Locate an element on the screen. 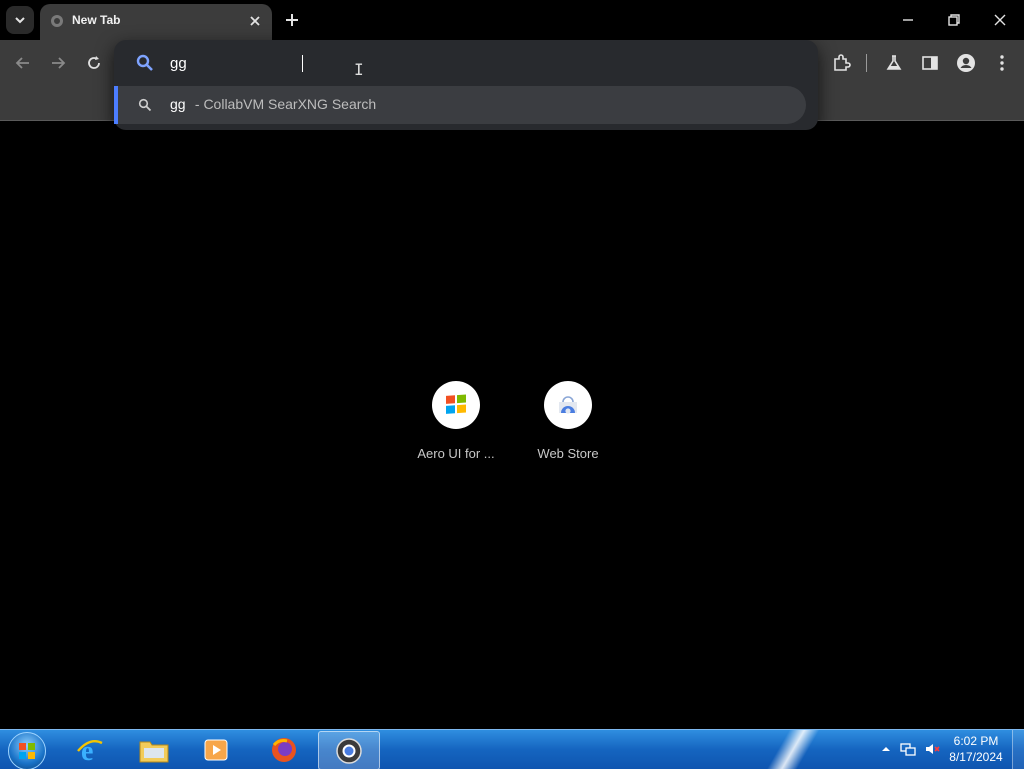 The height and width of the screenshot is (769, 1024). forward-arrow-icon is located at coordinates (58, 63).